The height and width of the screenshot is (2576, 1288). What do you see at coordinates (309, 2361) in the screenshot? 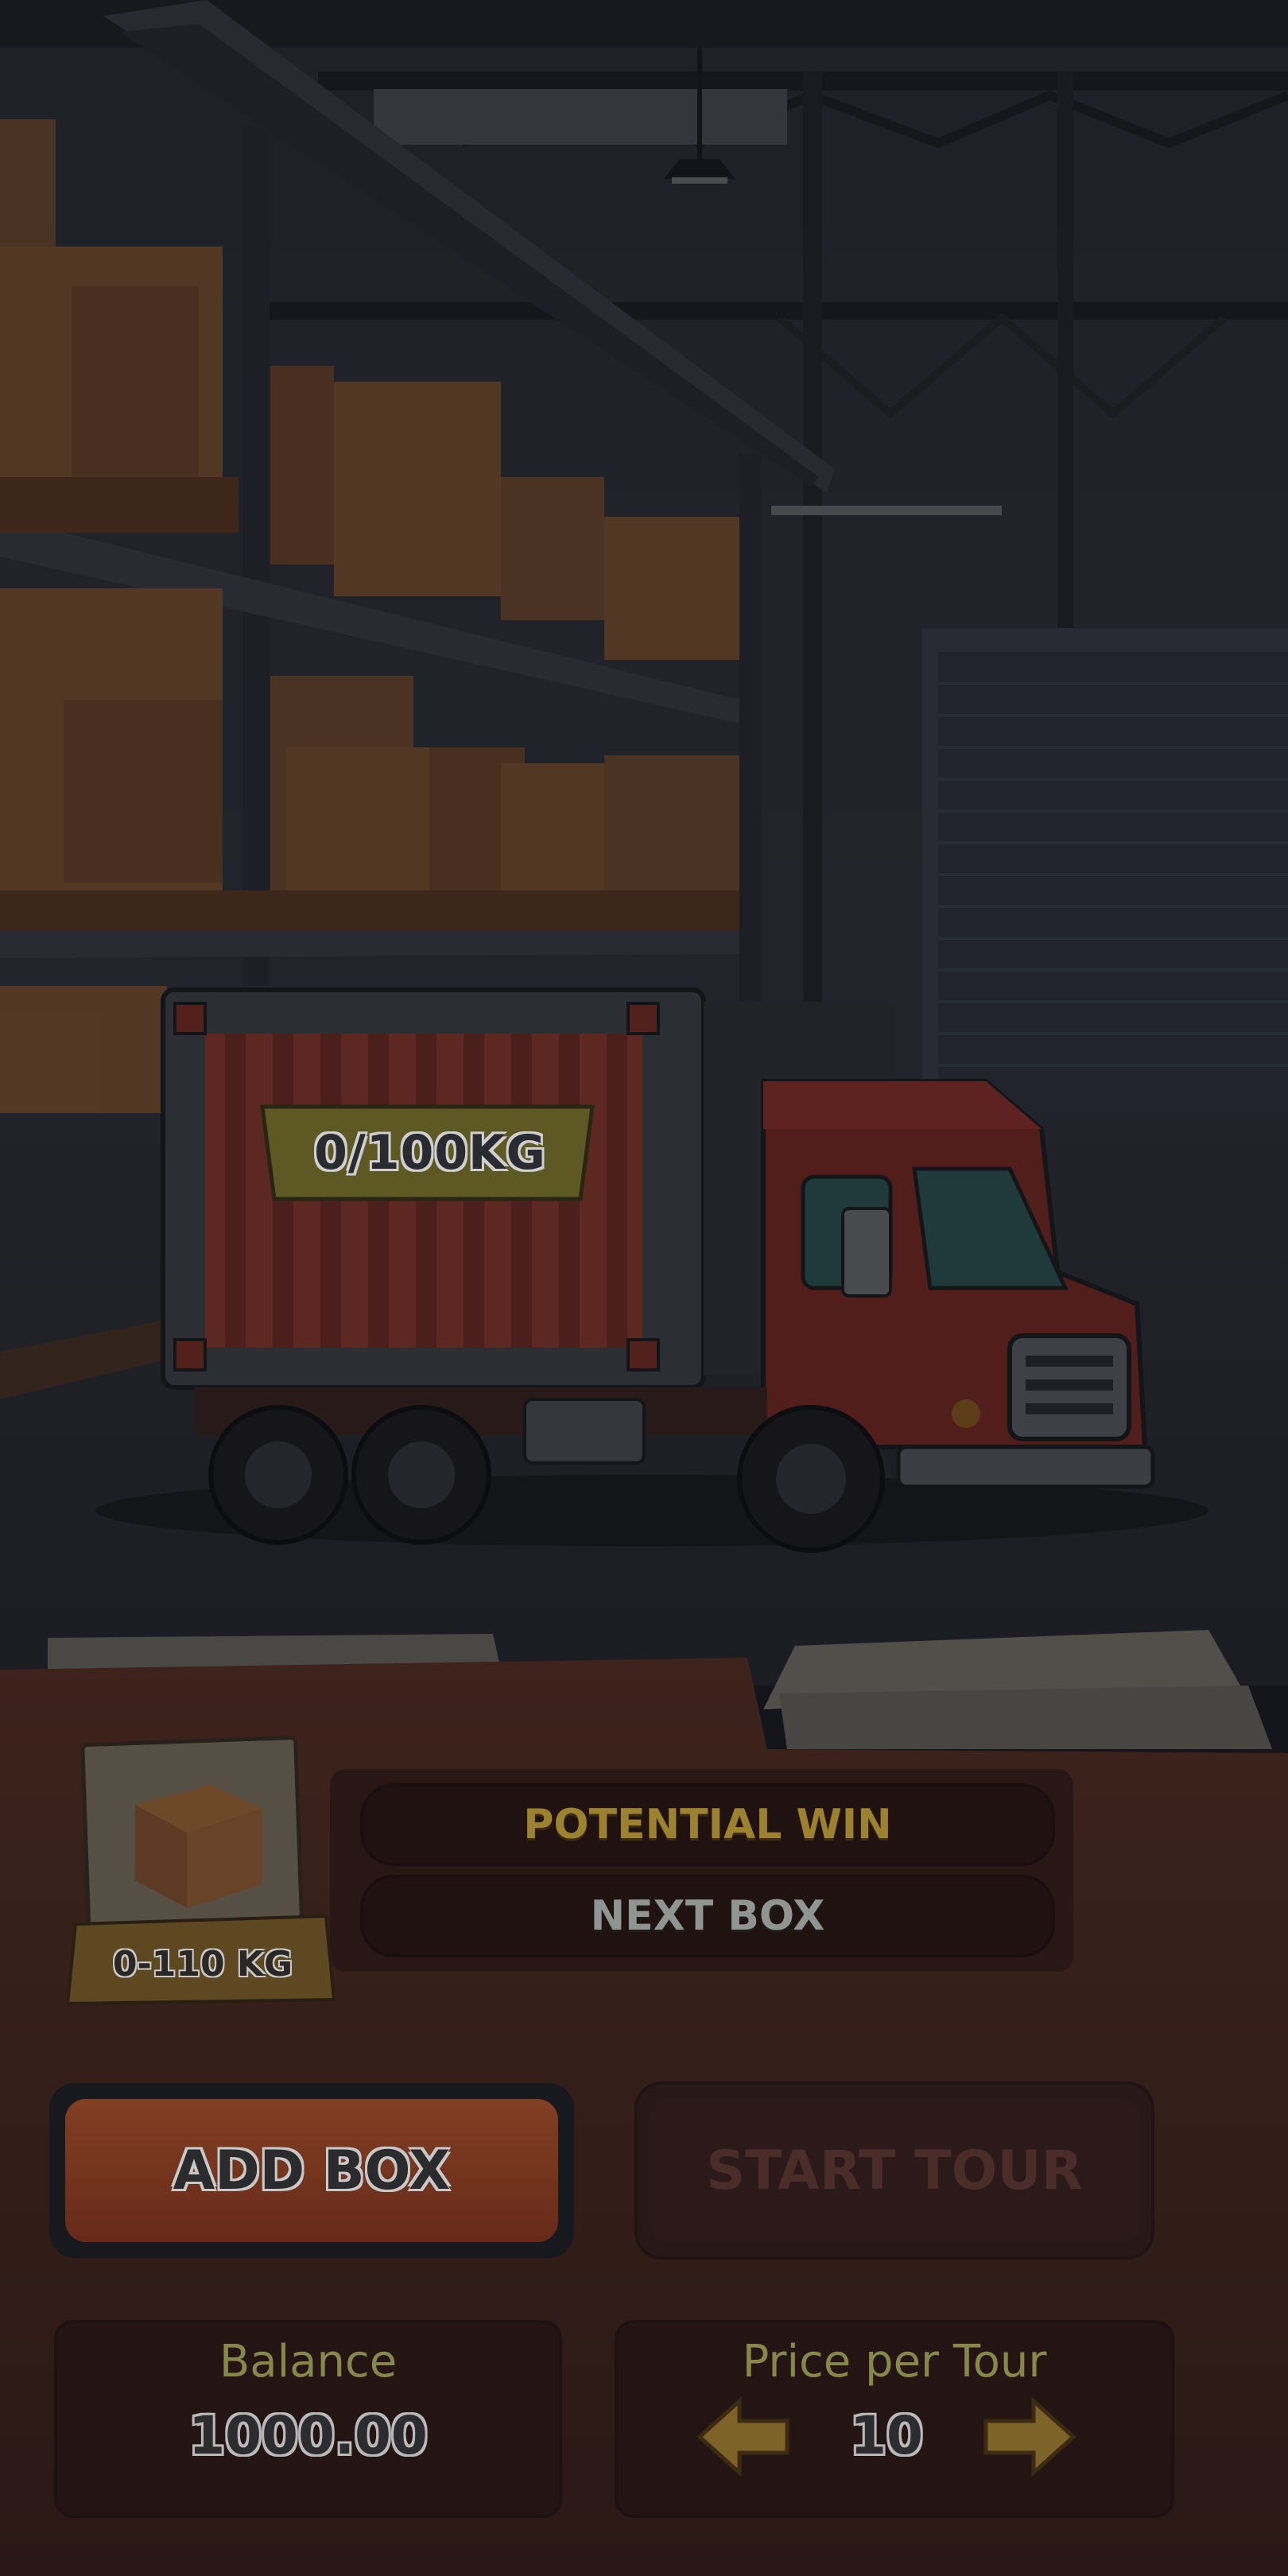
I see `balance-label: Balance` at bounding box center [309, 2361].